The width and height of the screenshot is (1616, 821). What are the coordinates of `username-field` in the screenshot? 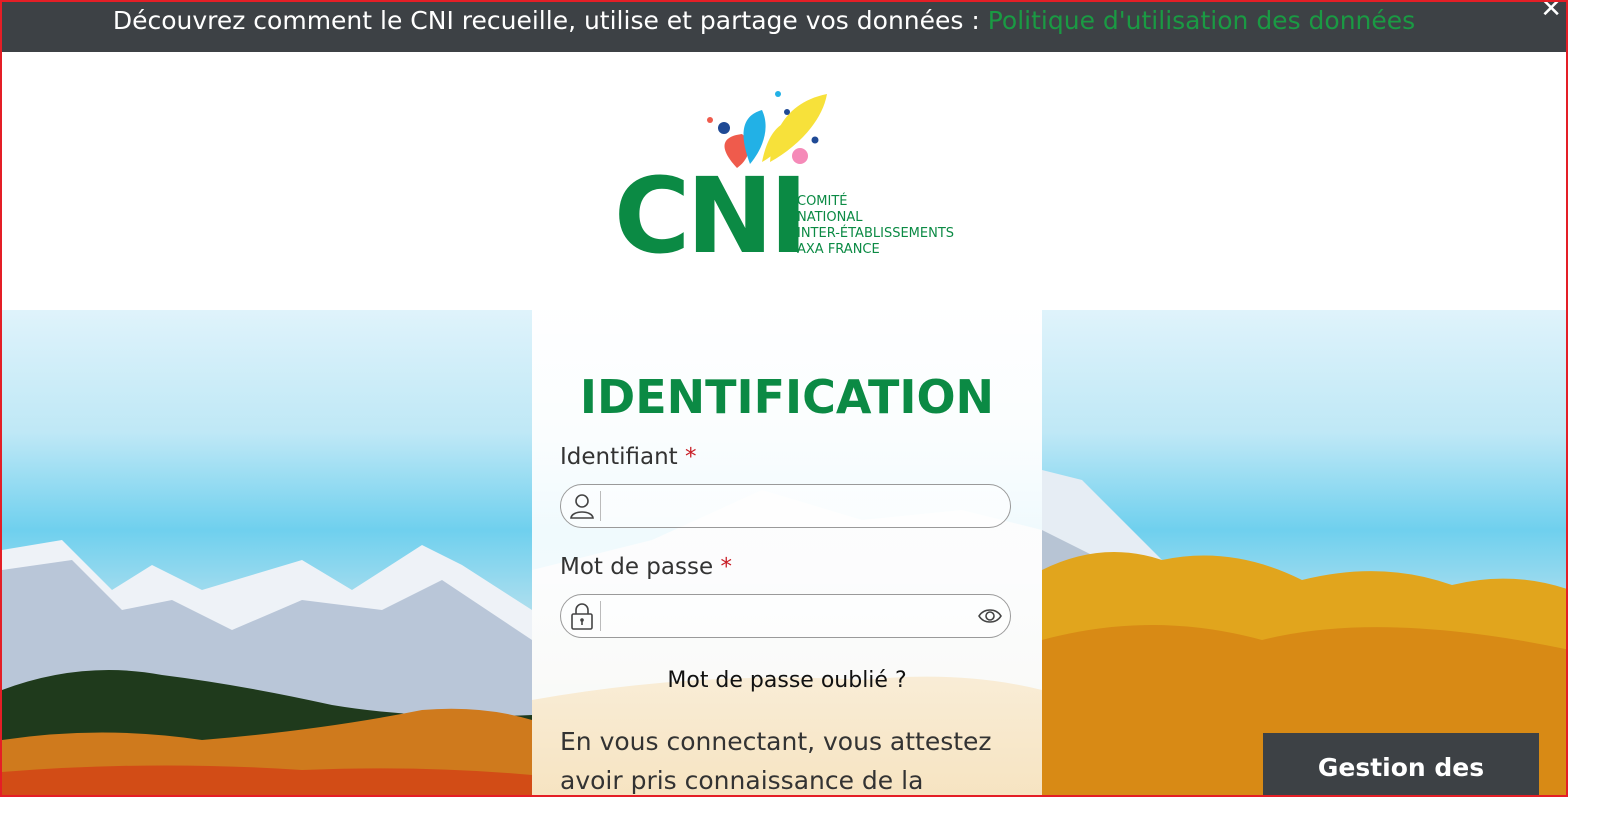 It's located at (785, 506).